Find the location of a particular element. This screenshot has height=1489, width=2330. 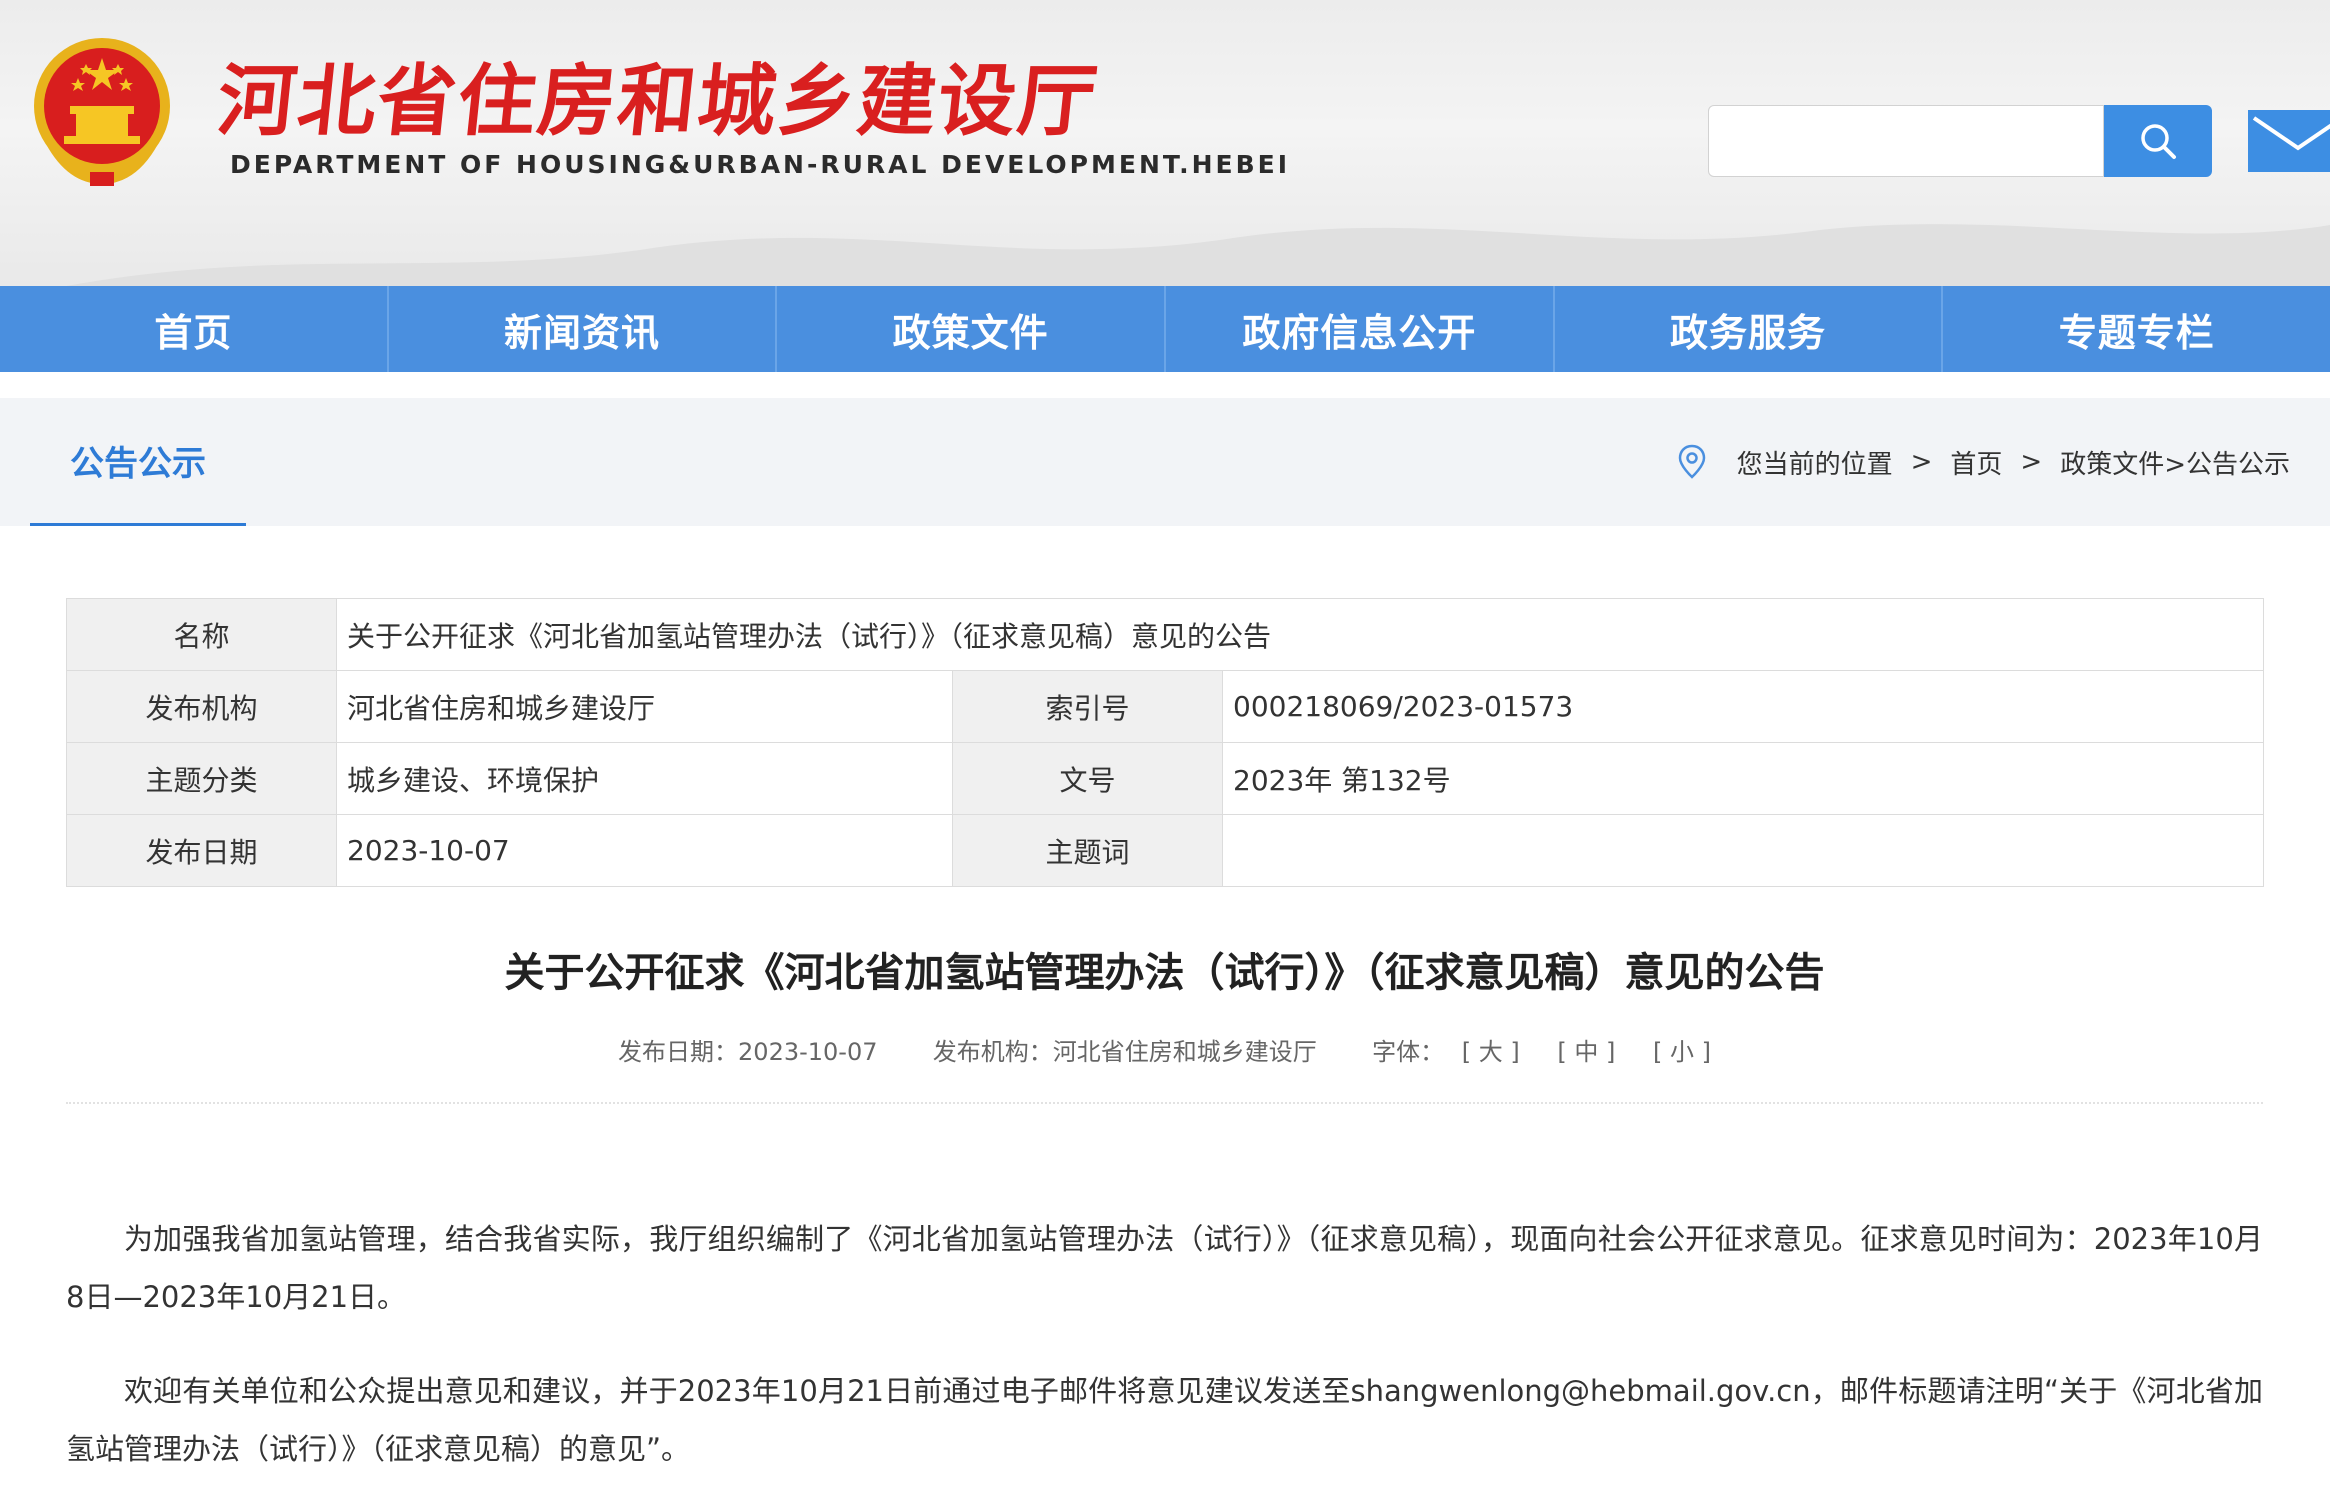

meta-date: 发布日期：2023-10-07 is located at coordinates (748, 1052).